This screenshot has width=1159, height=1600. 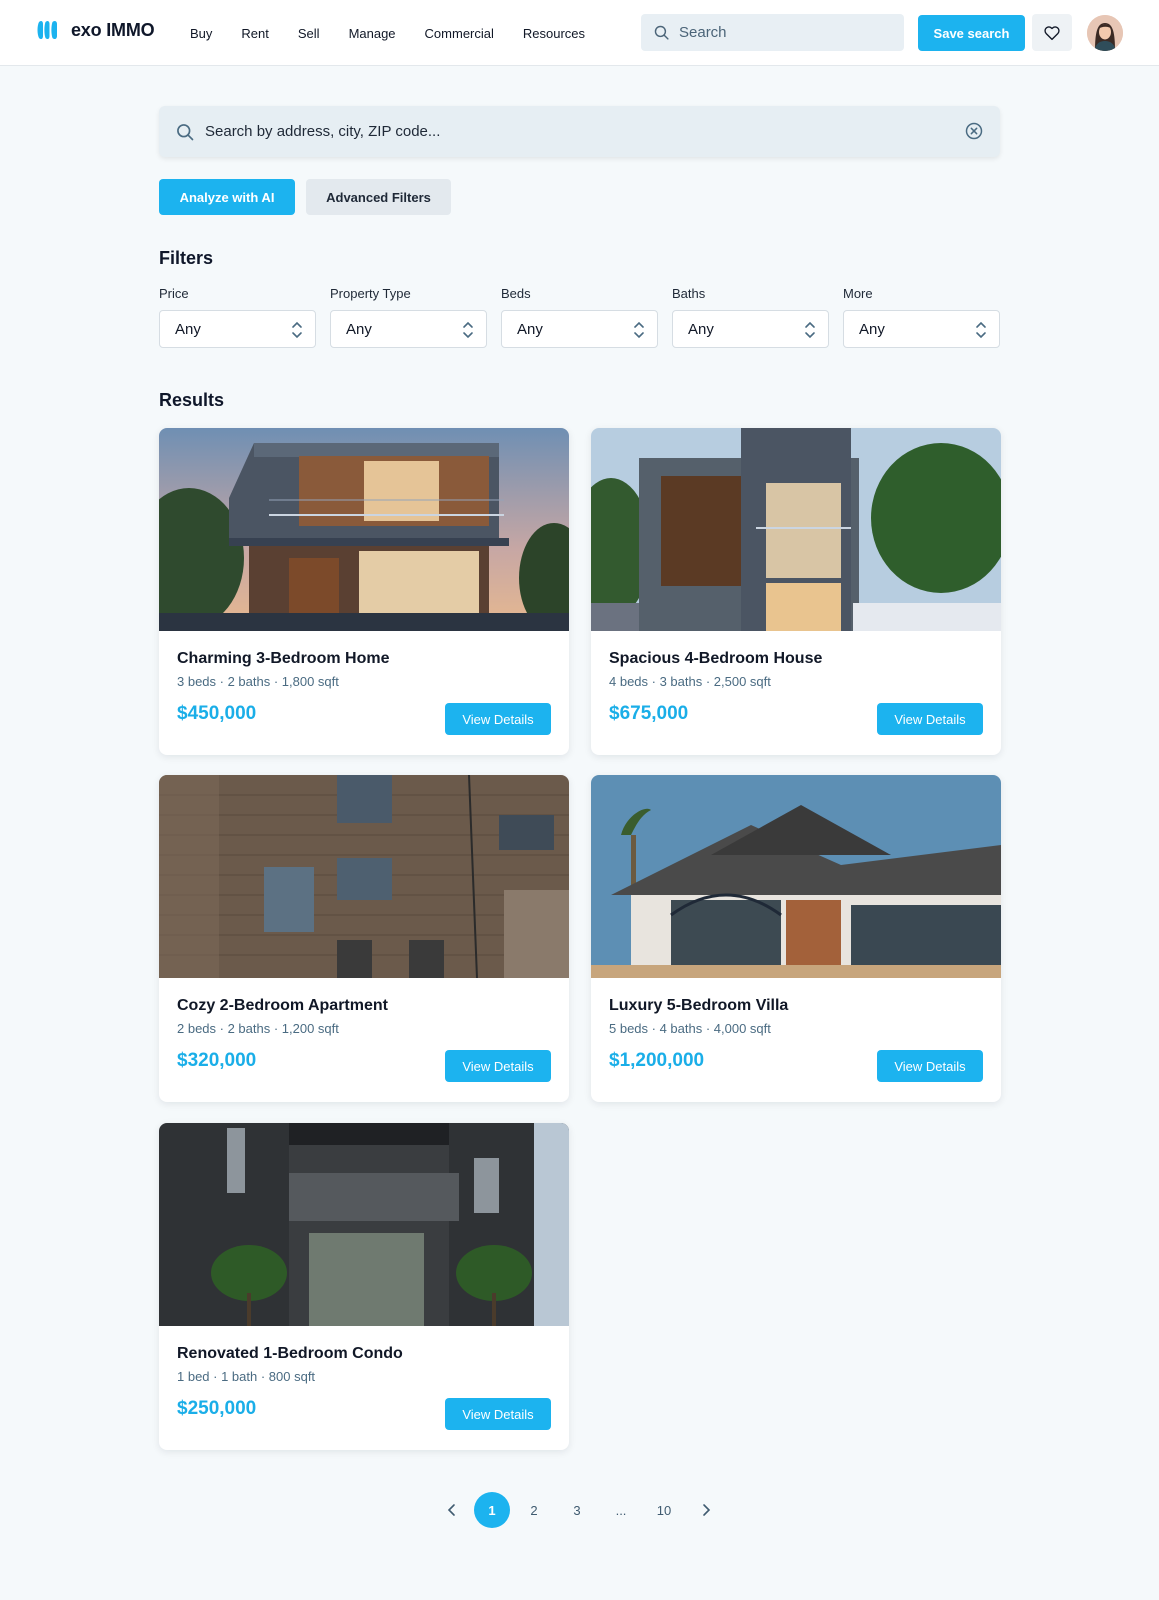 I want to click on beds-select: Any, so click(x=579, y=329).